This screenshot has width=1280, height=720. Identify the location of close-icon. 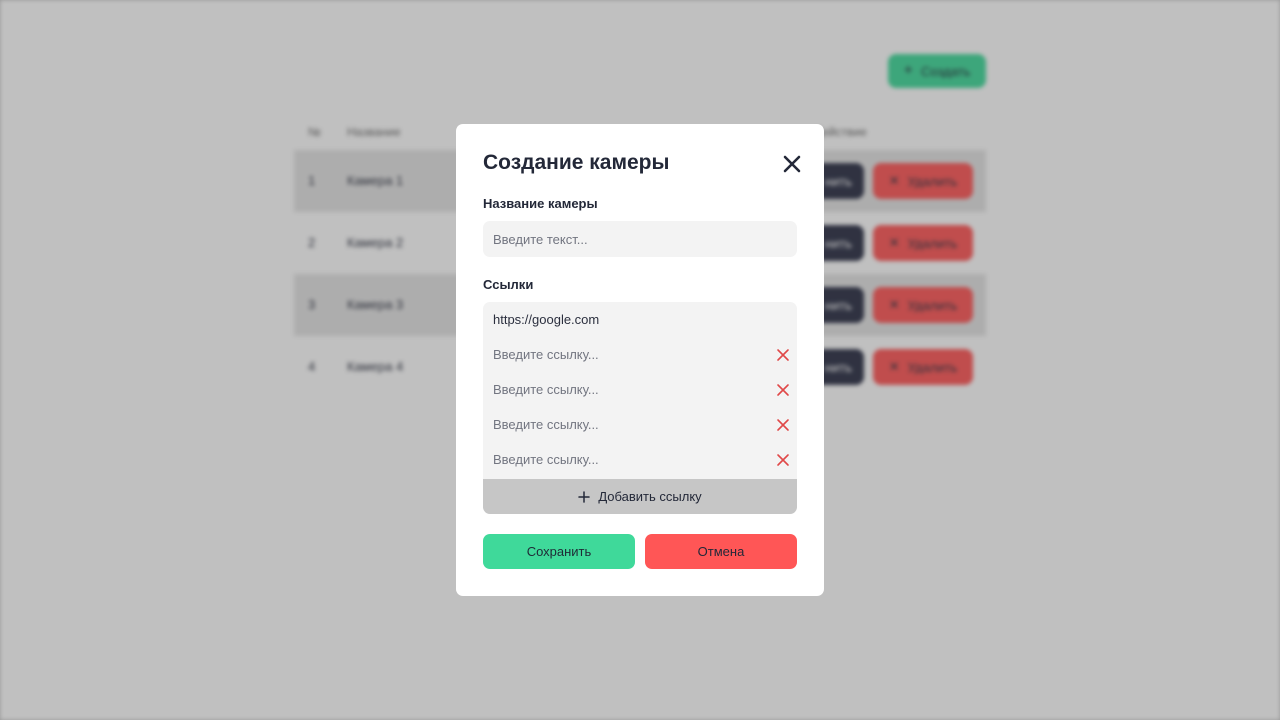
(792, 164).